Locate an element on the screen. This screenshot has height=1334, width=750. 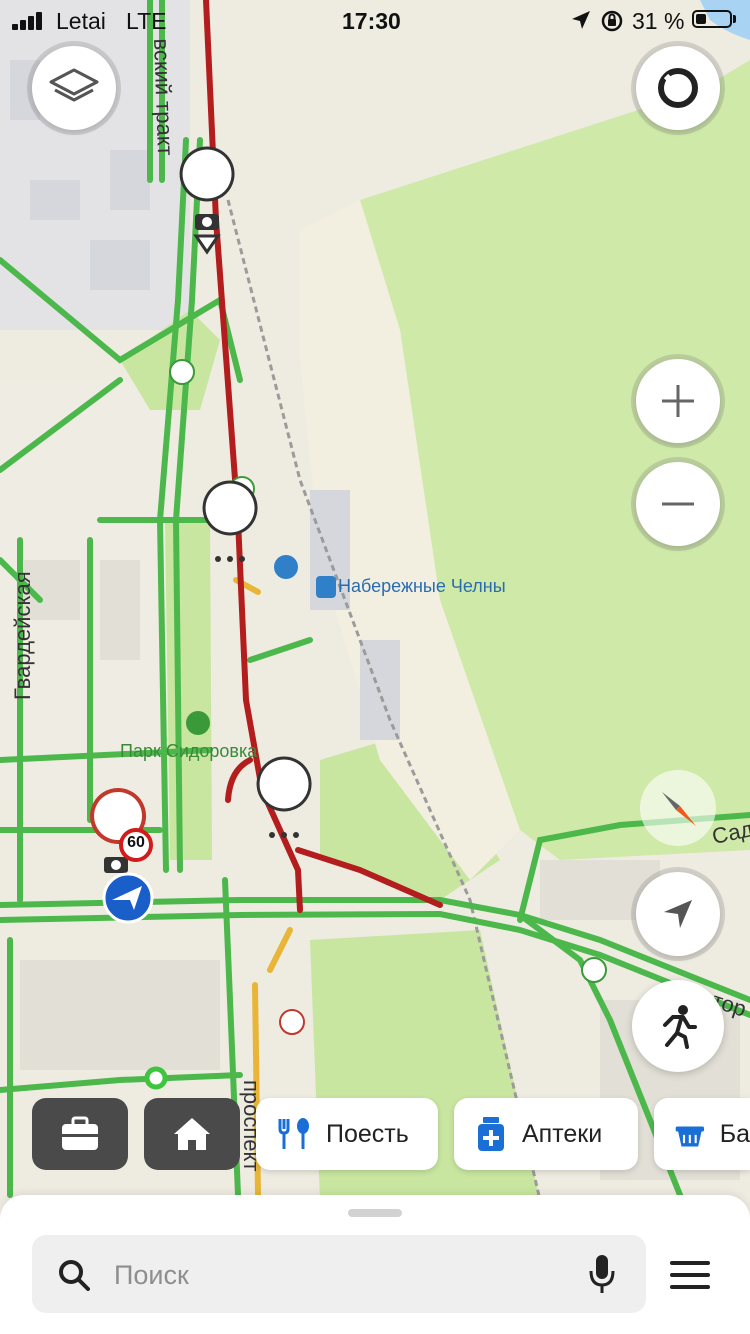
alice-icon is located at coordinates (678, 88).